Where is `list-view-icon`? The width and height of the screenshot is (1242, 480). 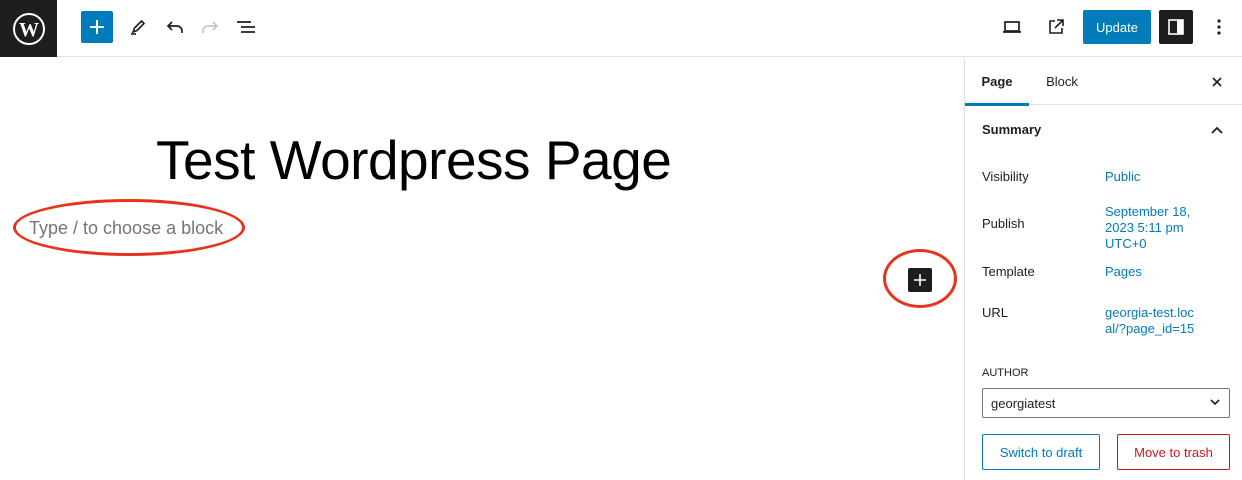 list-view-icon is located at coordinates (246, 27).